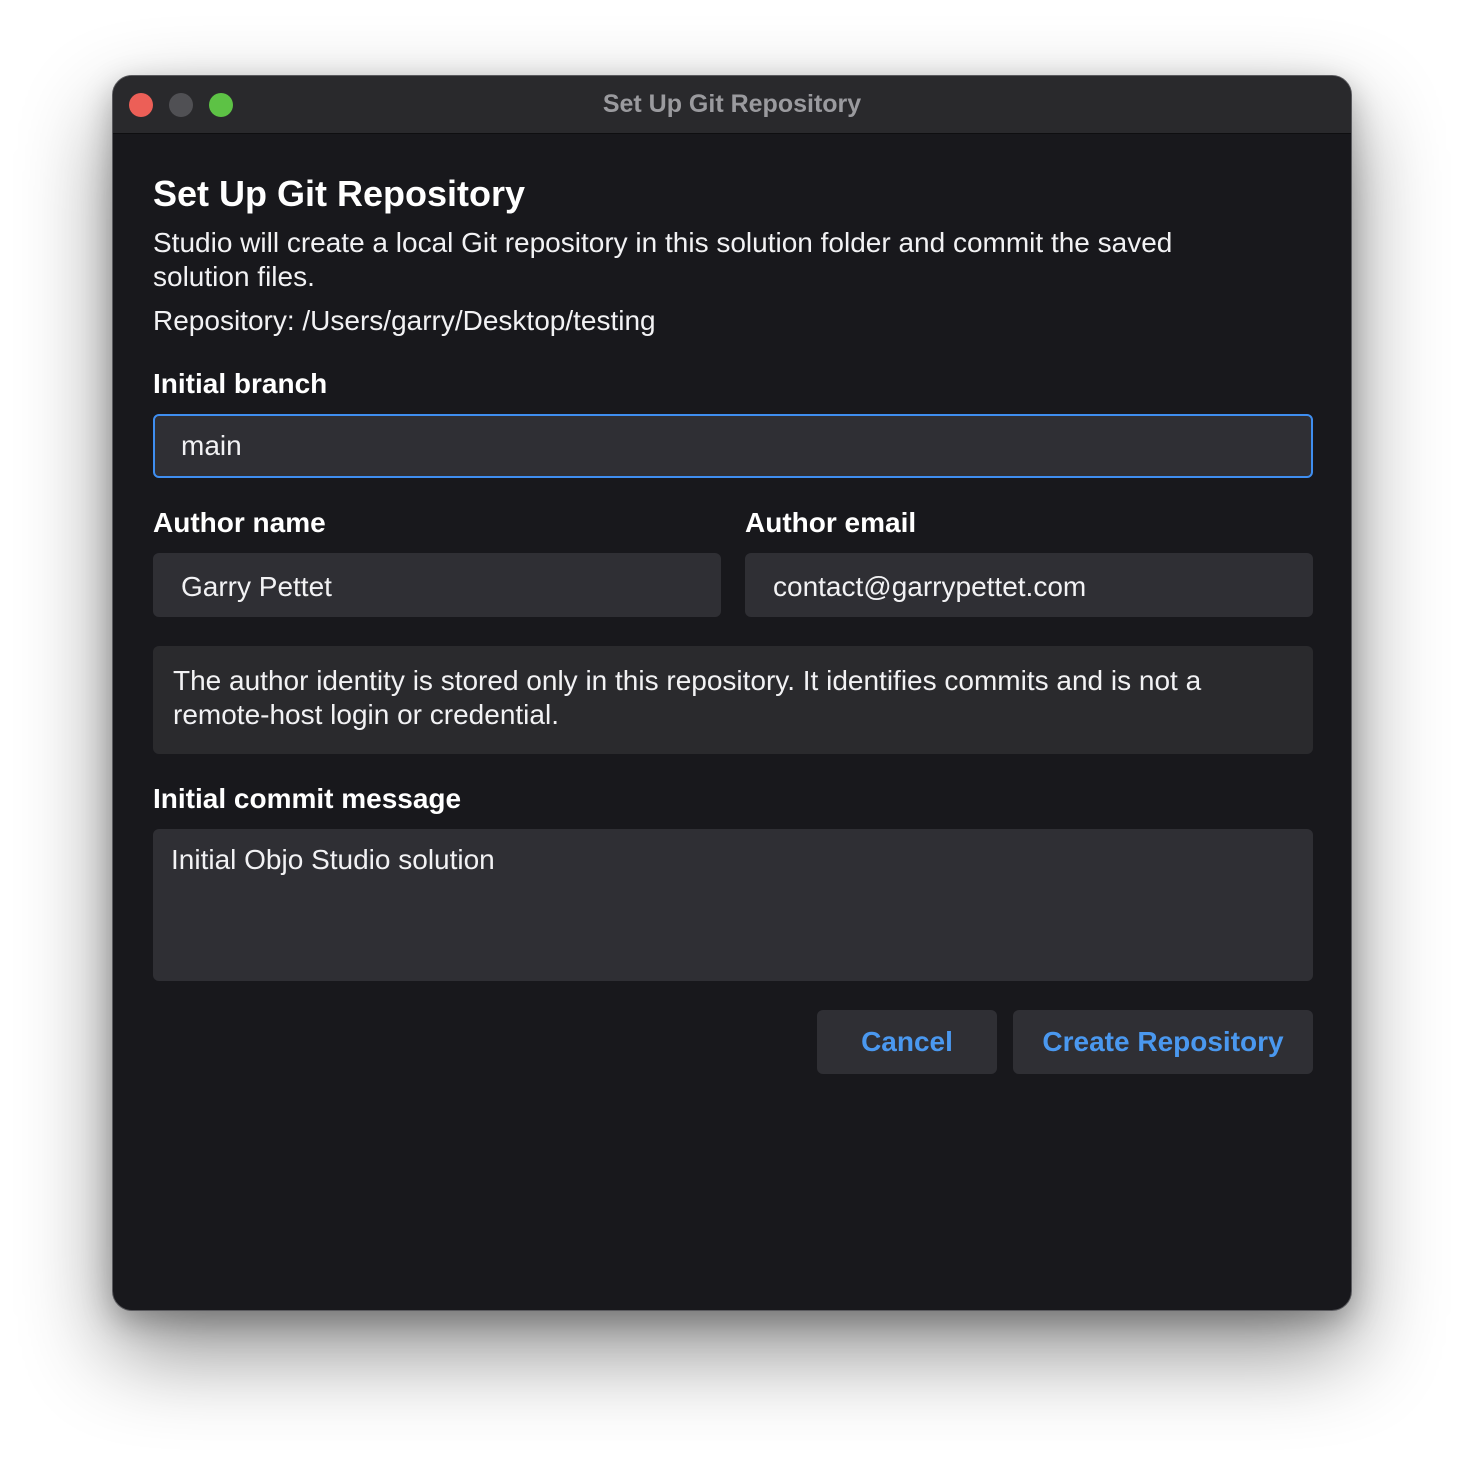 This screenshot has height=1460, width=1464. I want to click on commit-message-textarea: Initial Objo Studio solution, so click(733, 905).